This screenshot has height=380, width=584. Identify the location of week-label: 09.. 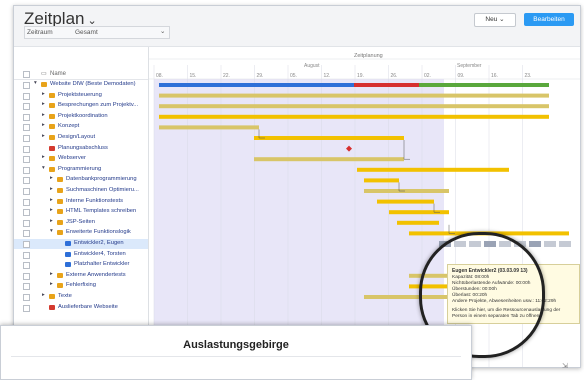
(461, 76).